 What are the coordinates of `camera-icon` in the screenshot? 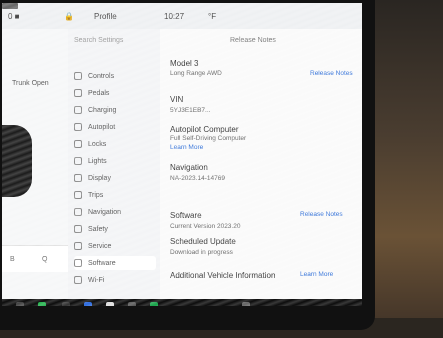 It's located at (66, 304).